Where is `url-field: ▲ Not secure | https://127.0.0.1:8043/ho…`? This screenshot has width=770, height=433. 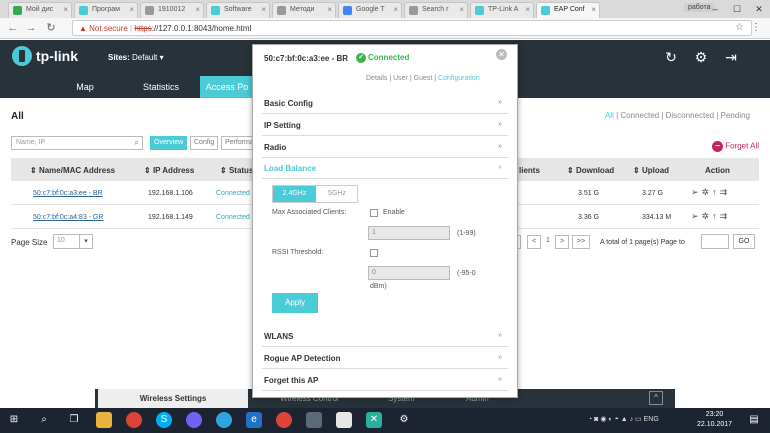 url-field: ▲ Not secure | https://127.0.0.1:8043/ho… is located at coordinates (412, 28).